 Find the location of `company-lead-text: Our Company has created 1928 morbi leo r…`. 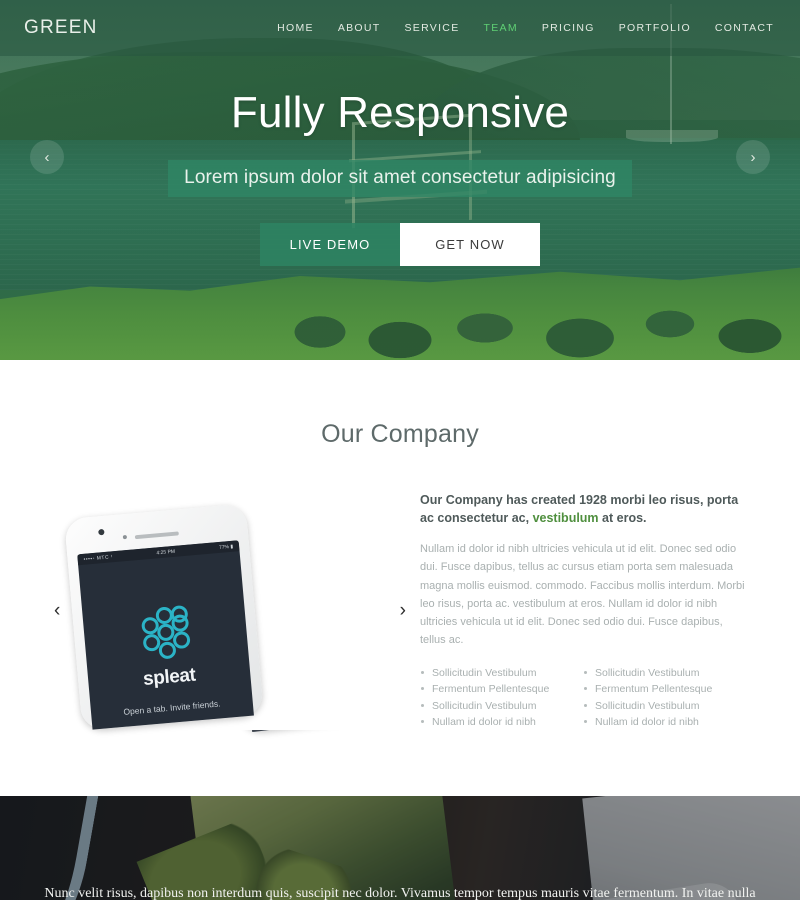

company-lead-text: Our Company has created 1928 morbi leo r… is located at coordinates (583, 509).